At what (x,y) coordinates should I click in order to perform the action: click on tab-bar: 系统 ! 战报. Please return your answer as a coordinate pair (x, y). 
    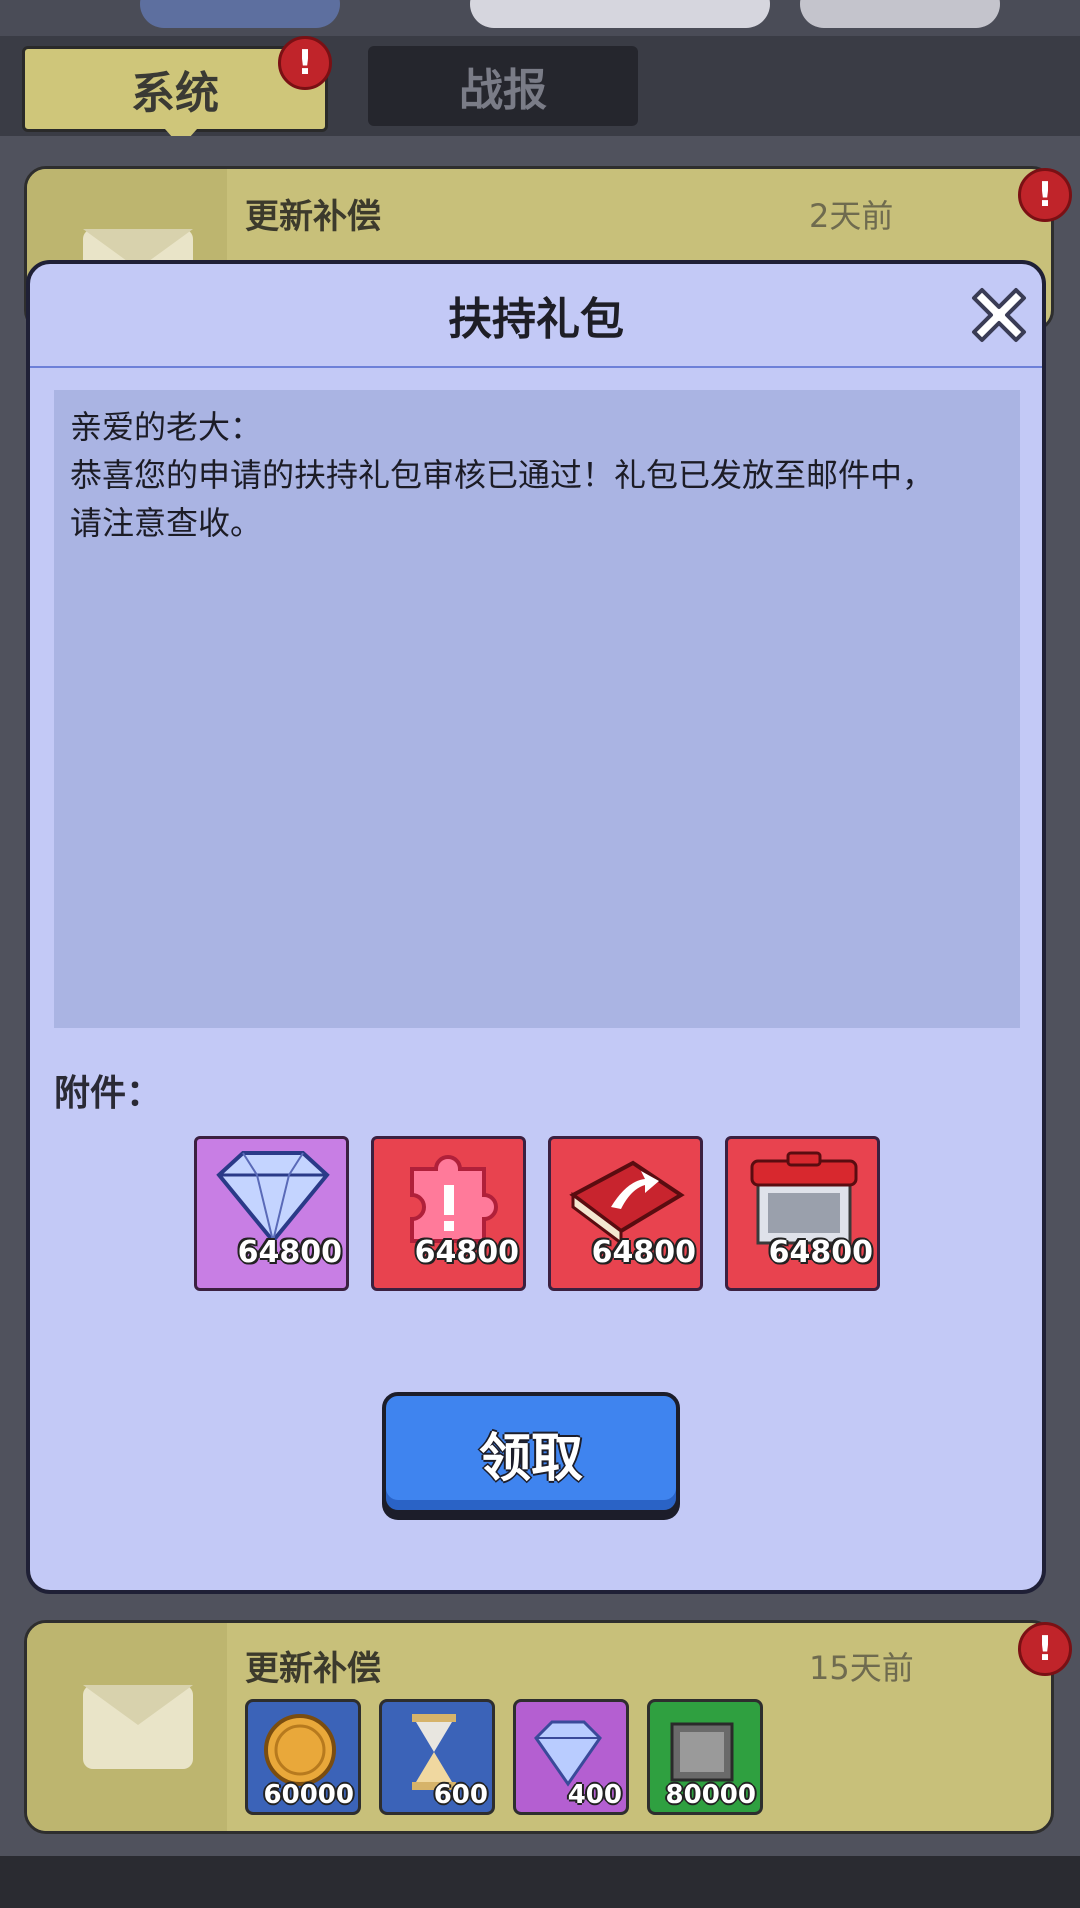
    Looking at the image, I should click on (540, 91).